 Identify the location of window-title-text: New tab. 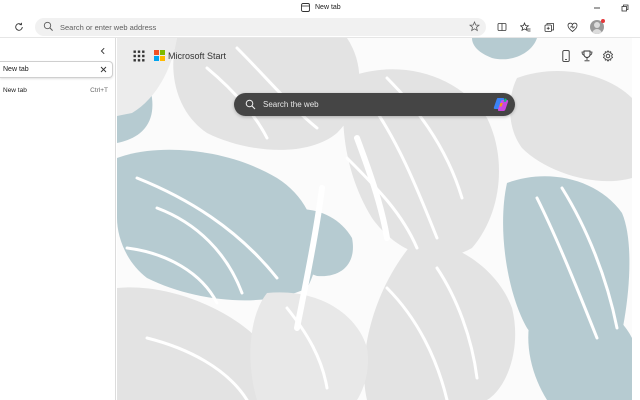
(328, 7).